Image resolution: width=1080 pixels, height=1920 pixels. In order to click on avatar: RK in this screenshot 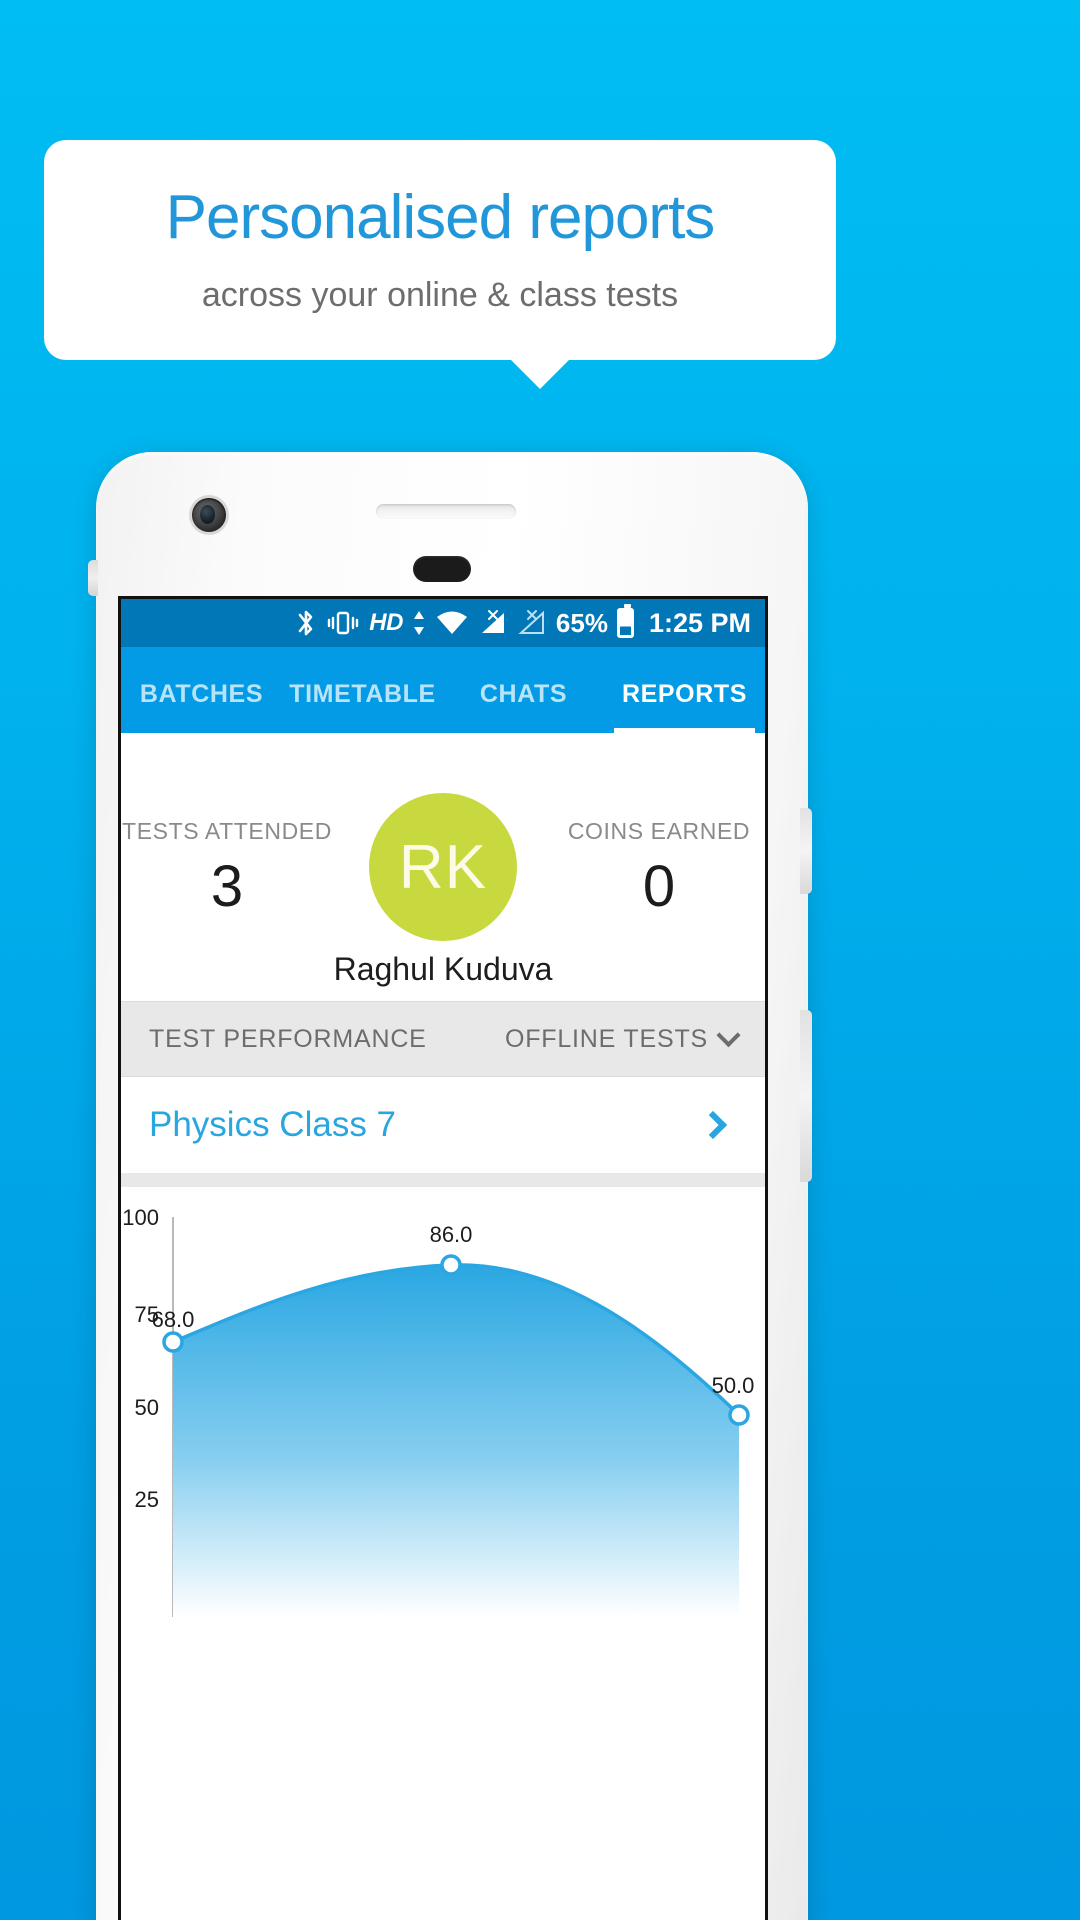, I will do `click(443, 867)`.